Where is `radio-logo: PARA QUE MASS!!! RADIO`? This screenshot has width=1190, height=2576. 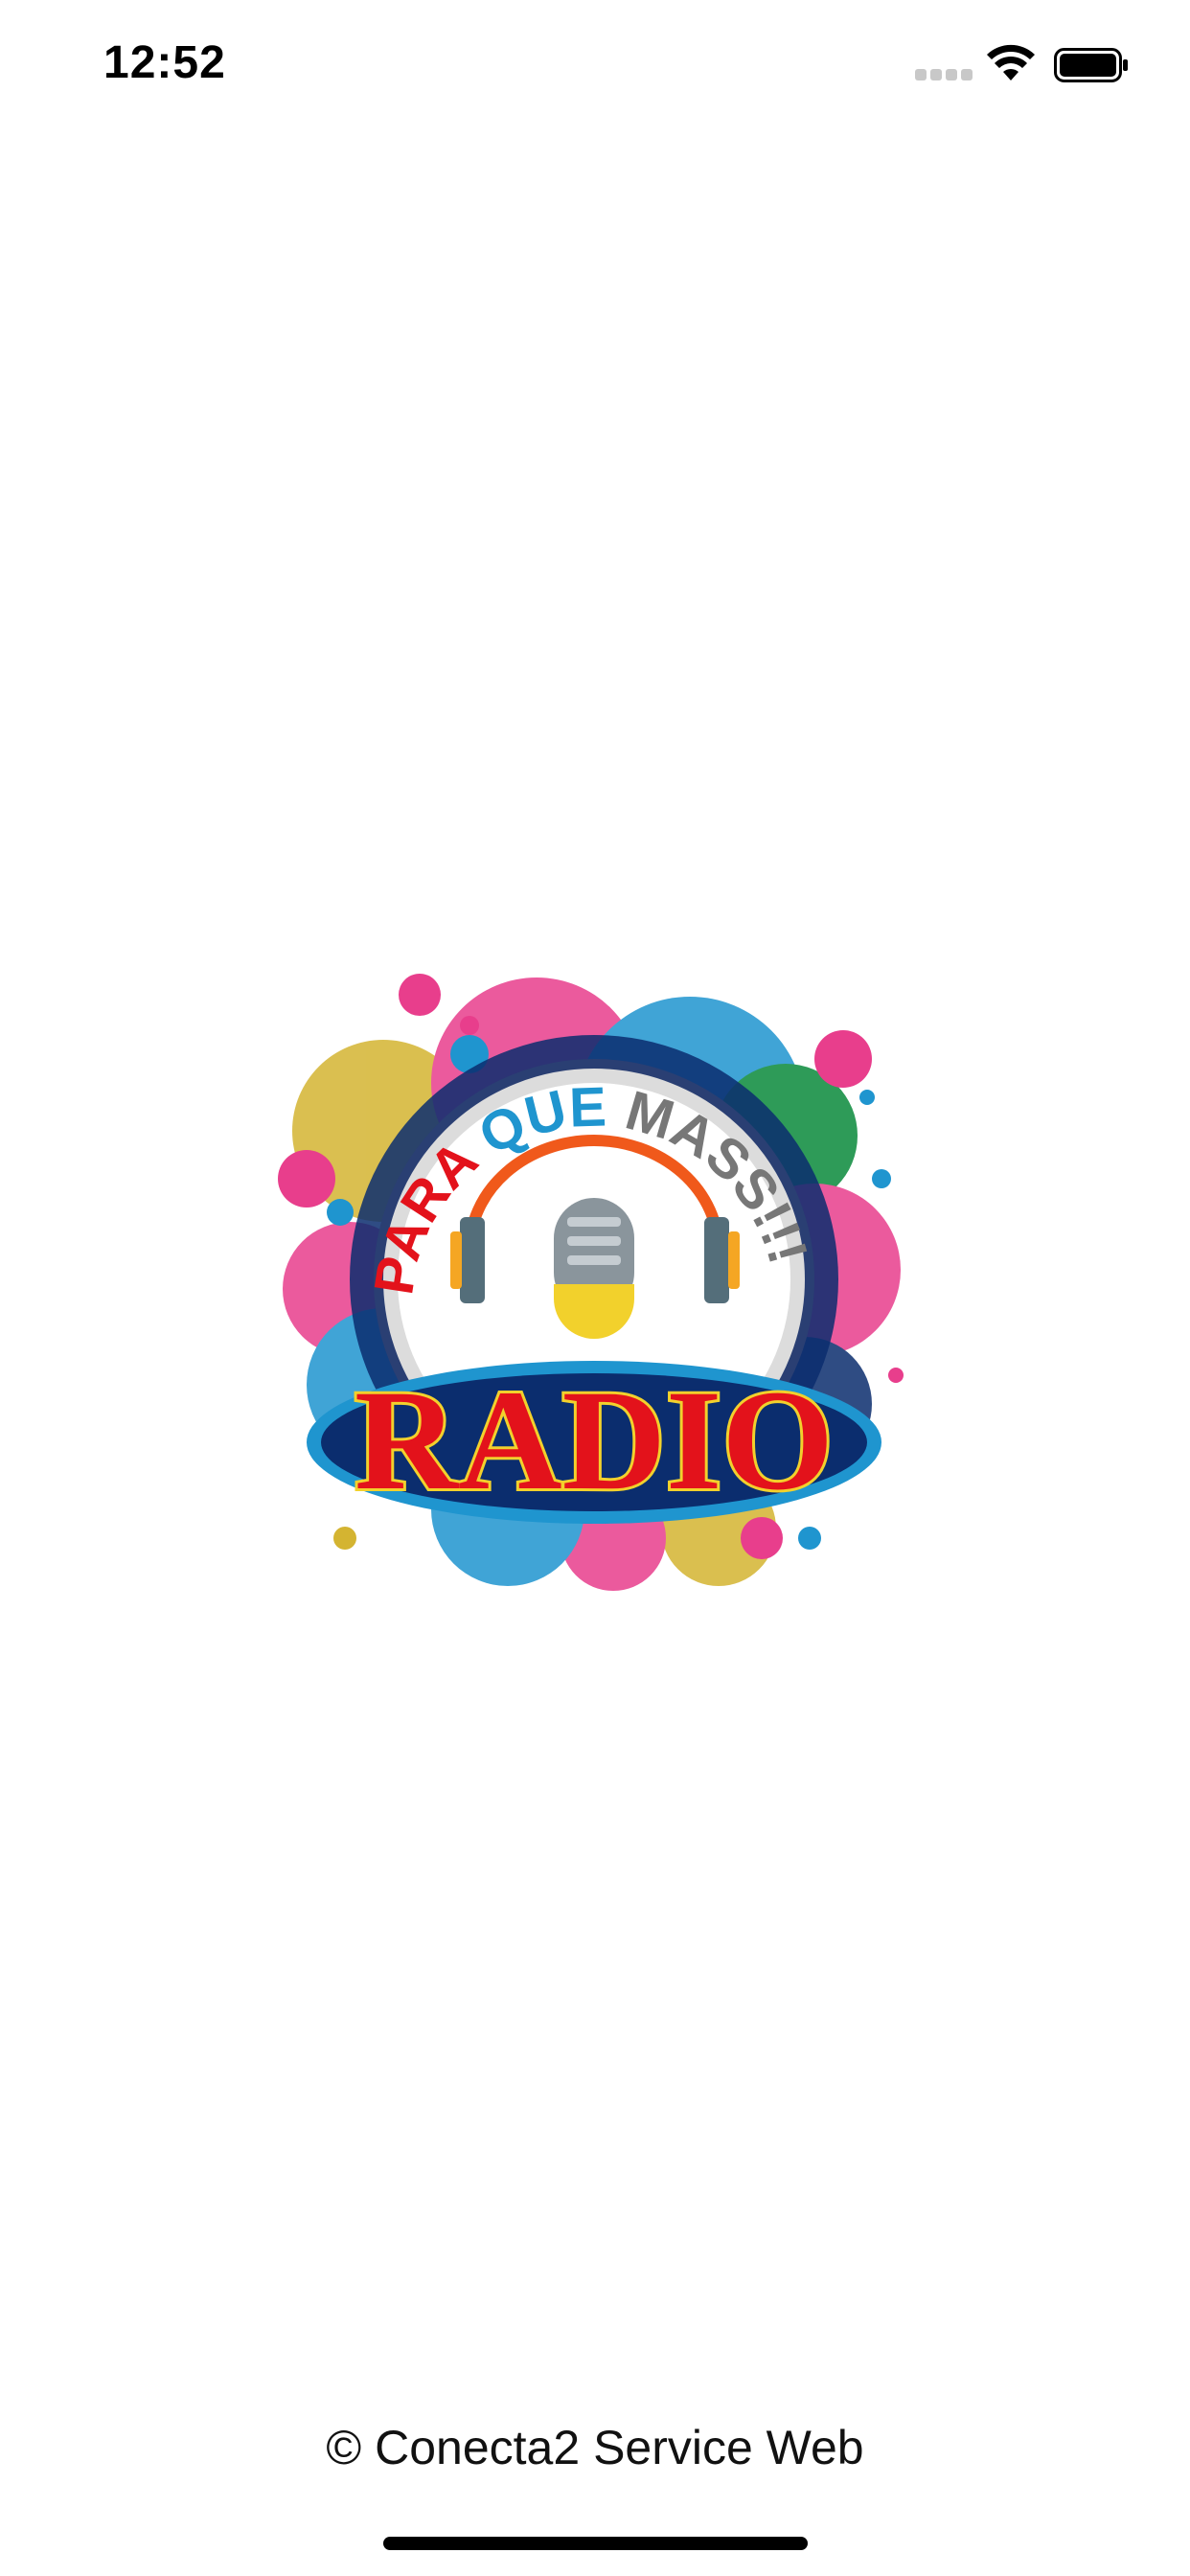
radio-logo: PARA QUE MASS!!! RADIO is located at coordinates (604, 1298).